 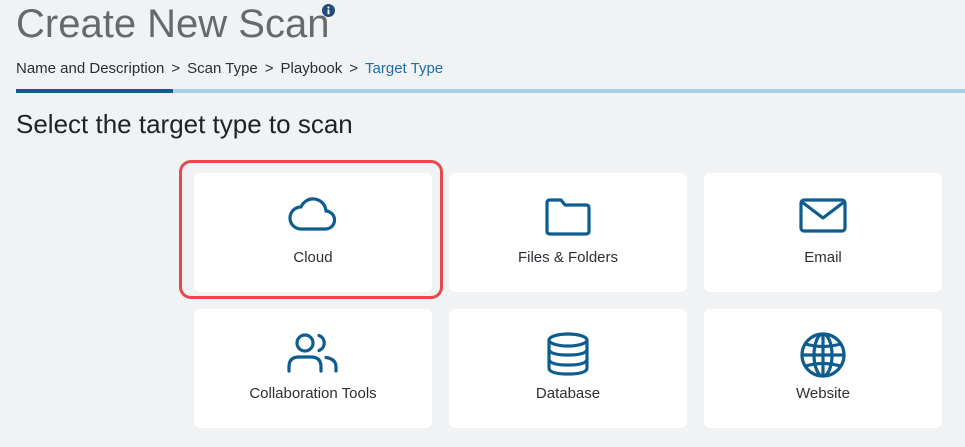 I want to click on target-tile-email: Email, so click(x=823, y=232).